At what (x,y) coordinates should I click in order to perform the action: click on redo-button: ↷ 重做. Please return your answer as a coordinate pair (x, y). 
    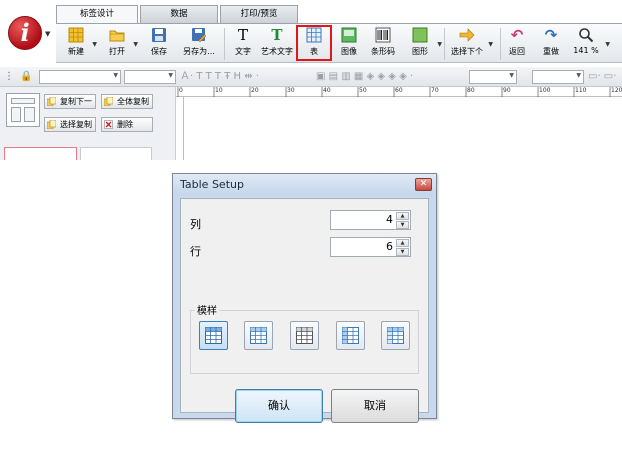
    Looking at the image, I should click on (551, 43).